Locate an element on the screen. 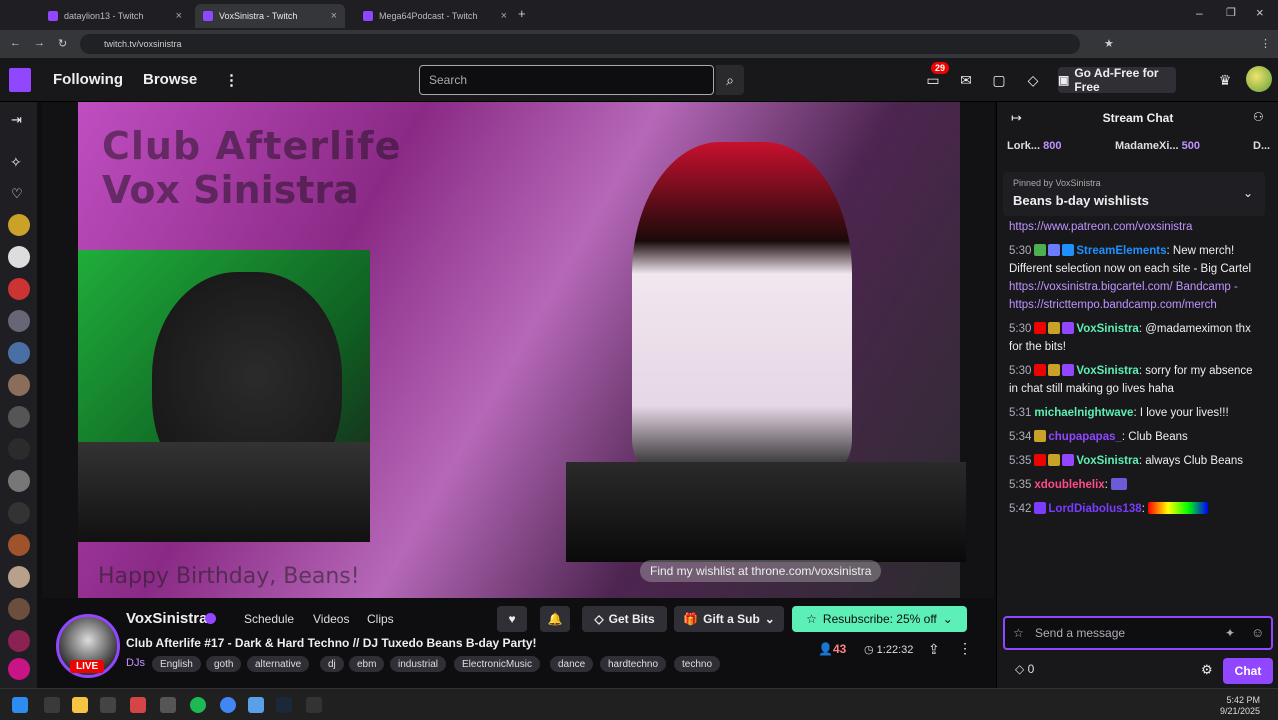 Image resolution: width=1278 pixels, height=720 pixels. following-heart-icon: ♡ is located at coordinates (17, 194).